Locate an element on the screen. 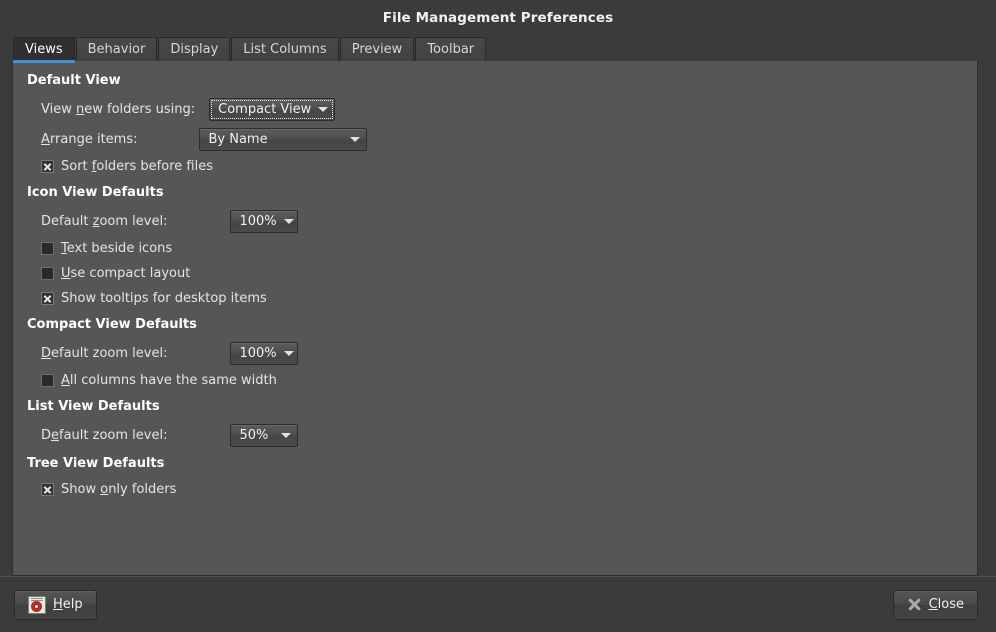  tab-display: Display is located at coordinates (194, 49).